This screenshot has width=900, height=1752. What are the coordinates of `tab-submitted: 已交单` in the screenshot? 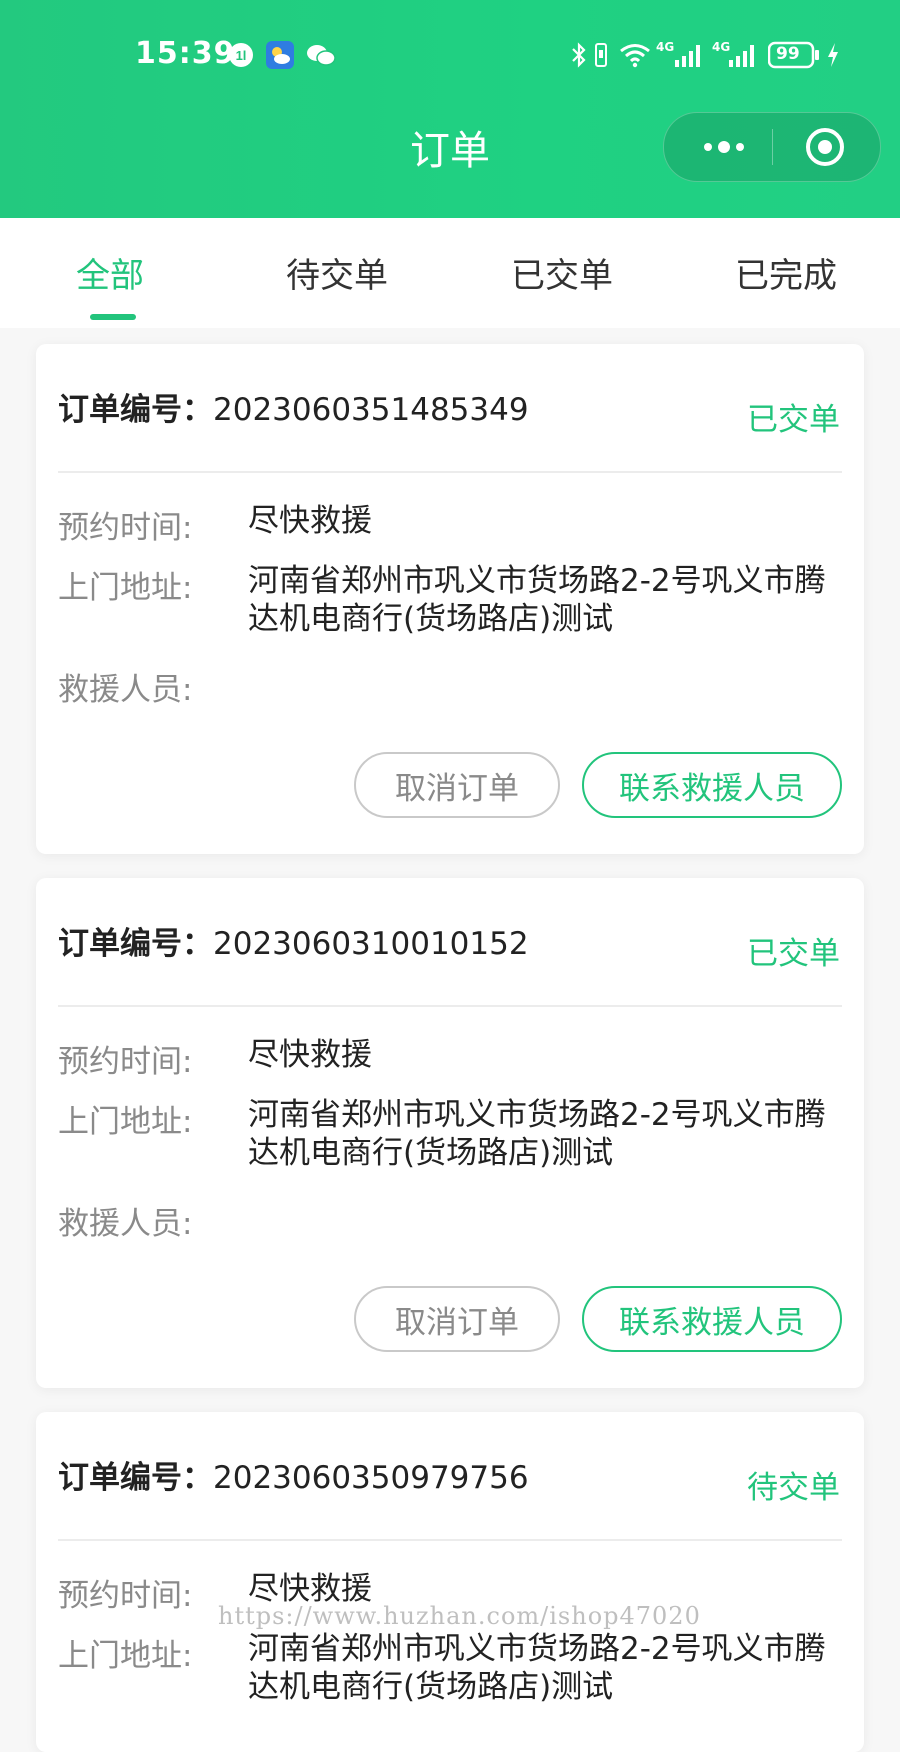 It's located at (562, 272).